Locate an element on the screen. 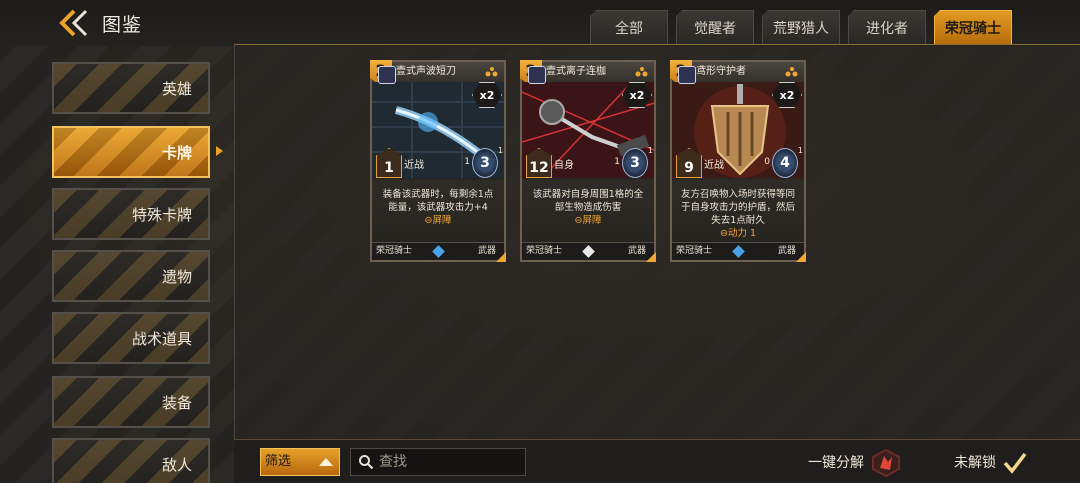 The width and height of the screenshot is (1080, 483). card-description: 友方召唤物入场时获得等同于自身攻击力的护盾，然后失去1点耐久 ⊖动力 1 is located at coordinates (738, 212).